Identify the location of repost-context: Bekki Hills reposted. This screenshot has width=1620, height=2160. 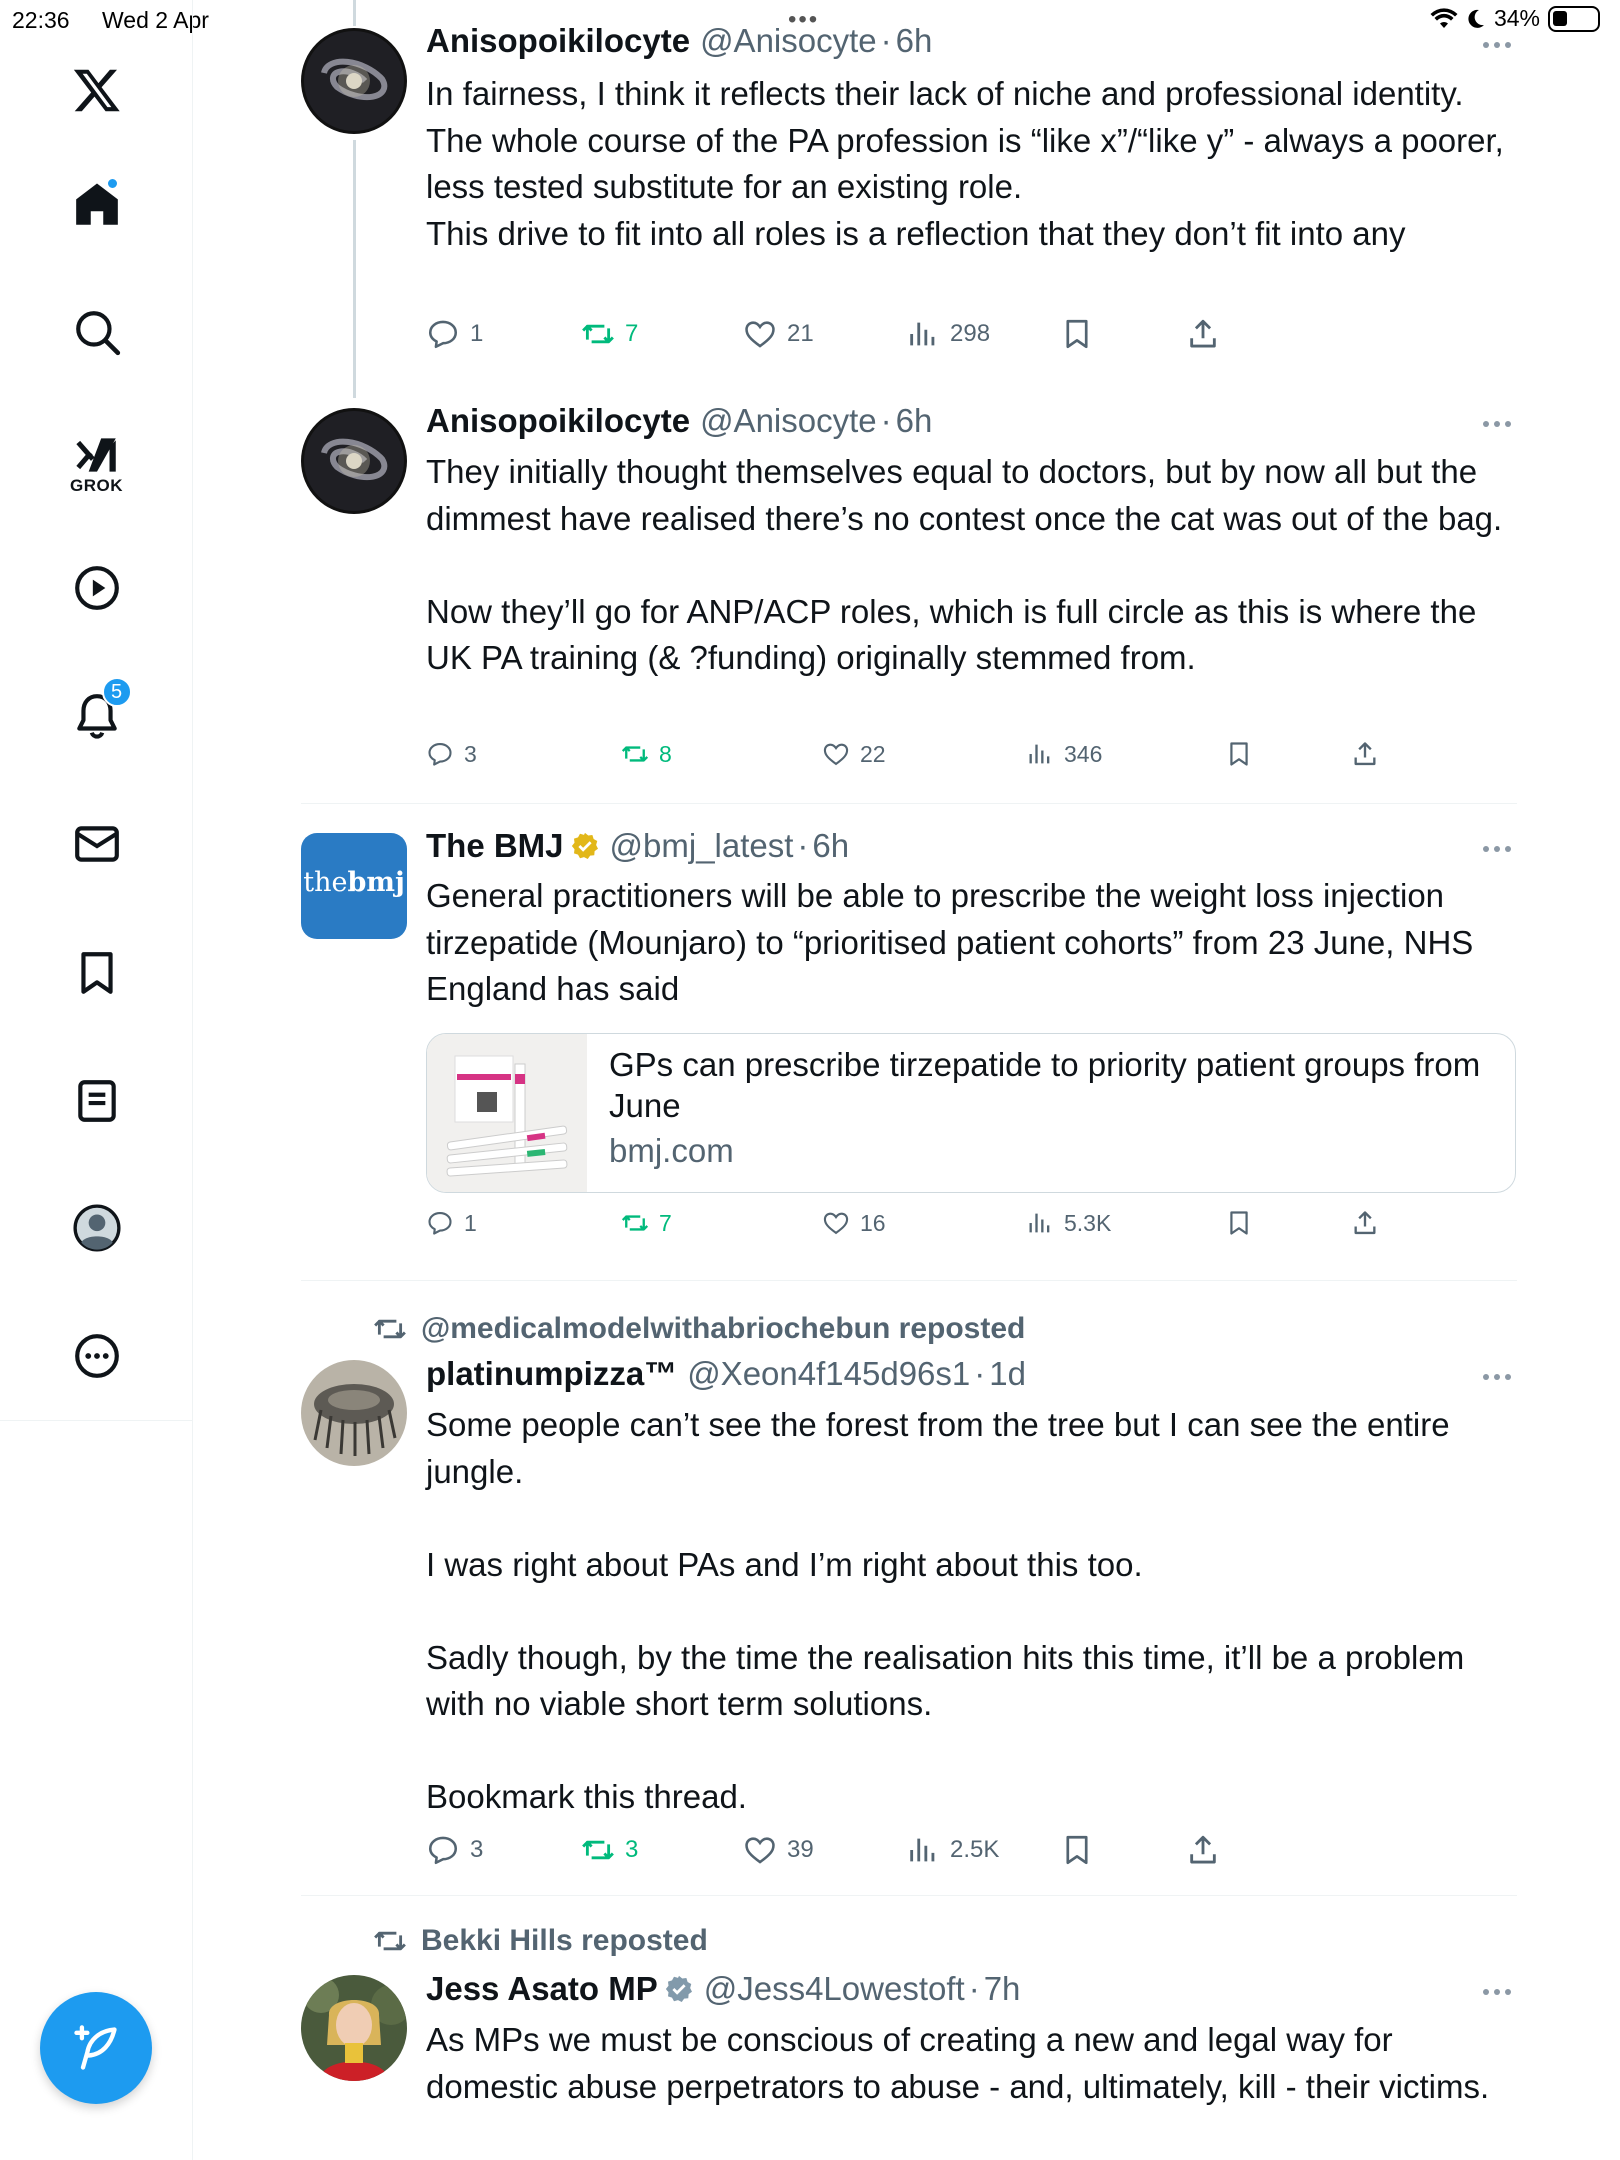
(540, 1941).